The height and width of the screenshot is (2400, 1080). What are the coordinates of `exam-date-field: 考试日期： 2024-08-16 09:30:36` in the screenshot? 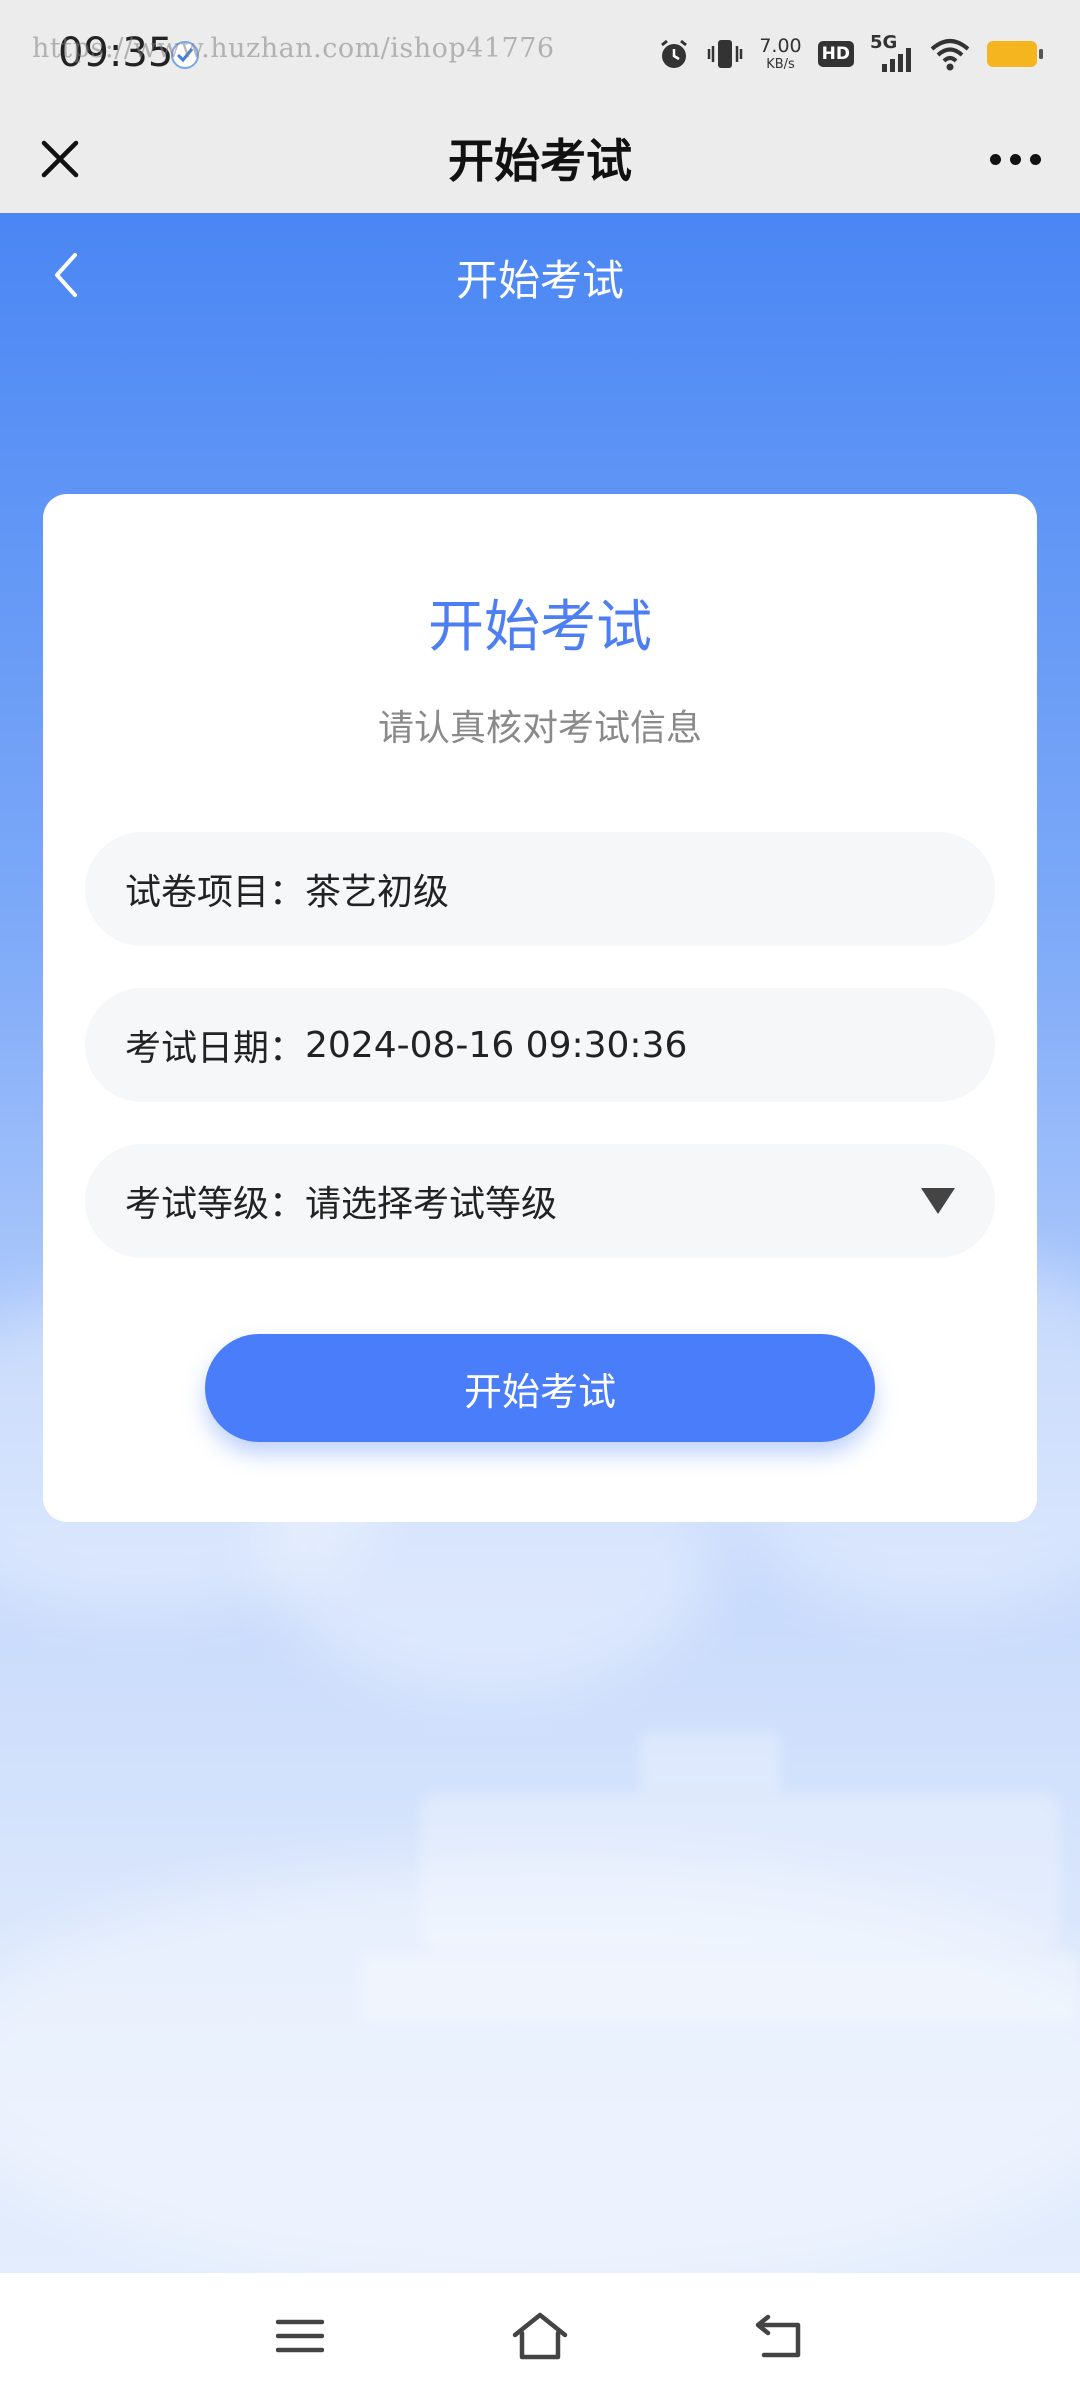 It's located at (540, 1045).